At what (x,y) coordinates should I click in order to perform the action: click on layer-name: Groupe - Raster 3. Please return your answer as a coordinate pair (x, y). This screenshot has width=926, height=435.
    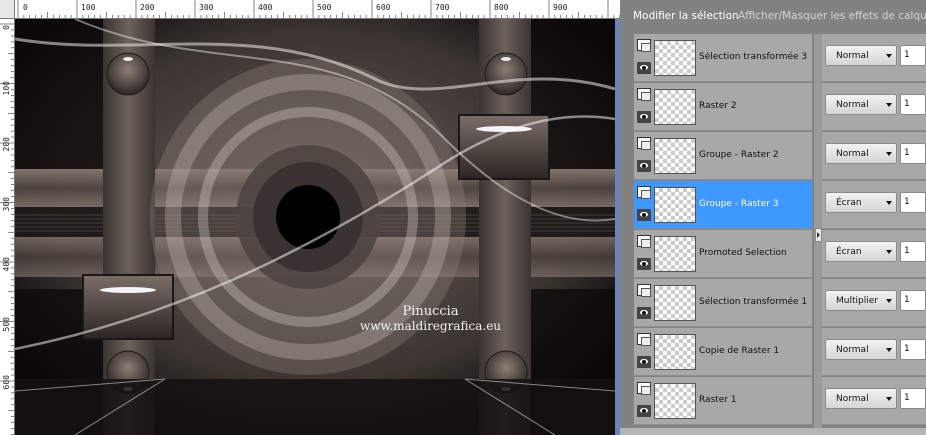
    Looking at the image, I should click on (739, 204).